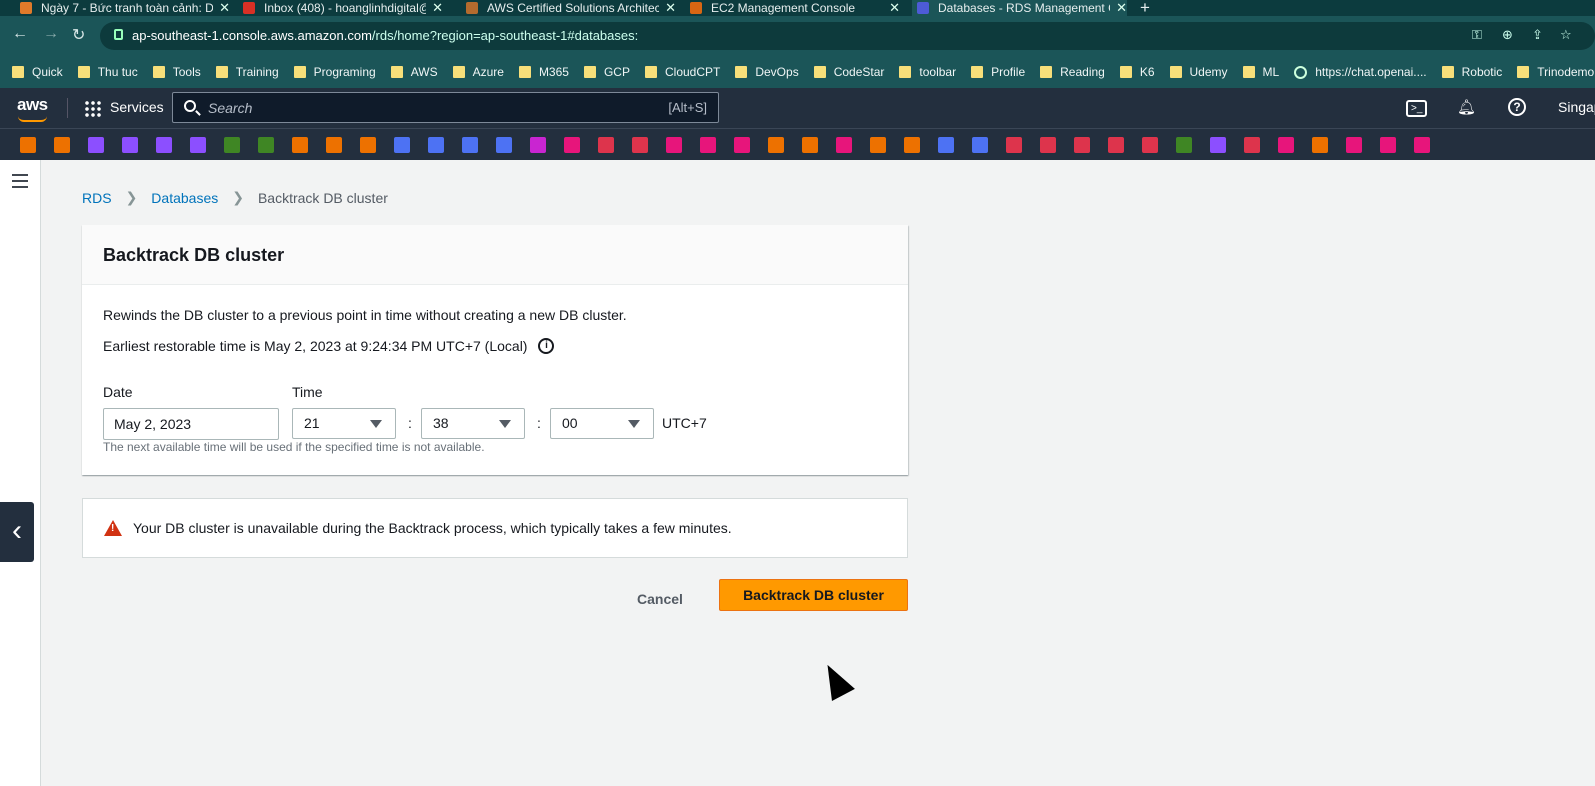 The image size is (1595, 786). Describe the element at coordinates (571, 8) in the screenshot. I see `browser-tab: AWS Certified Solutions Architect ✕` at that location.